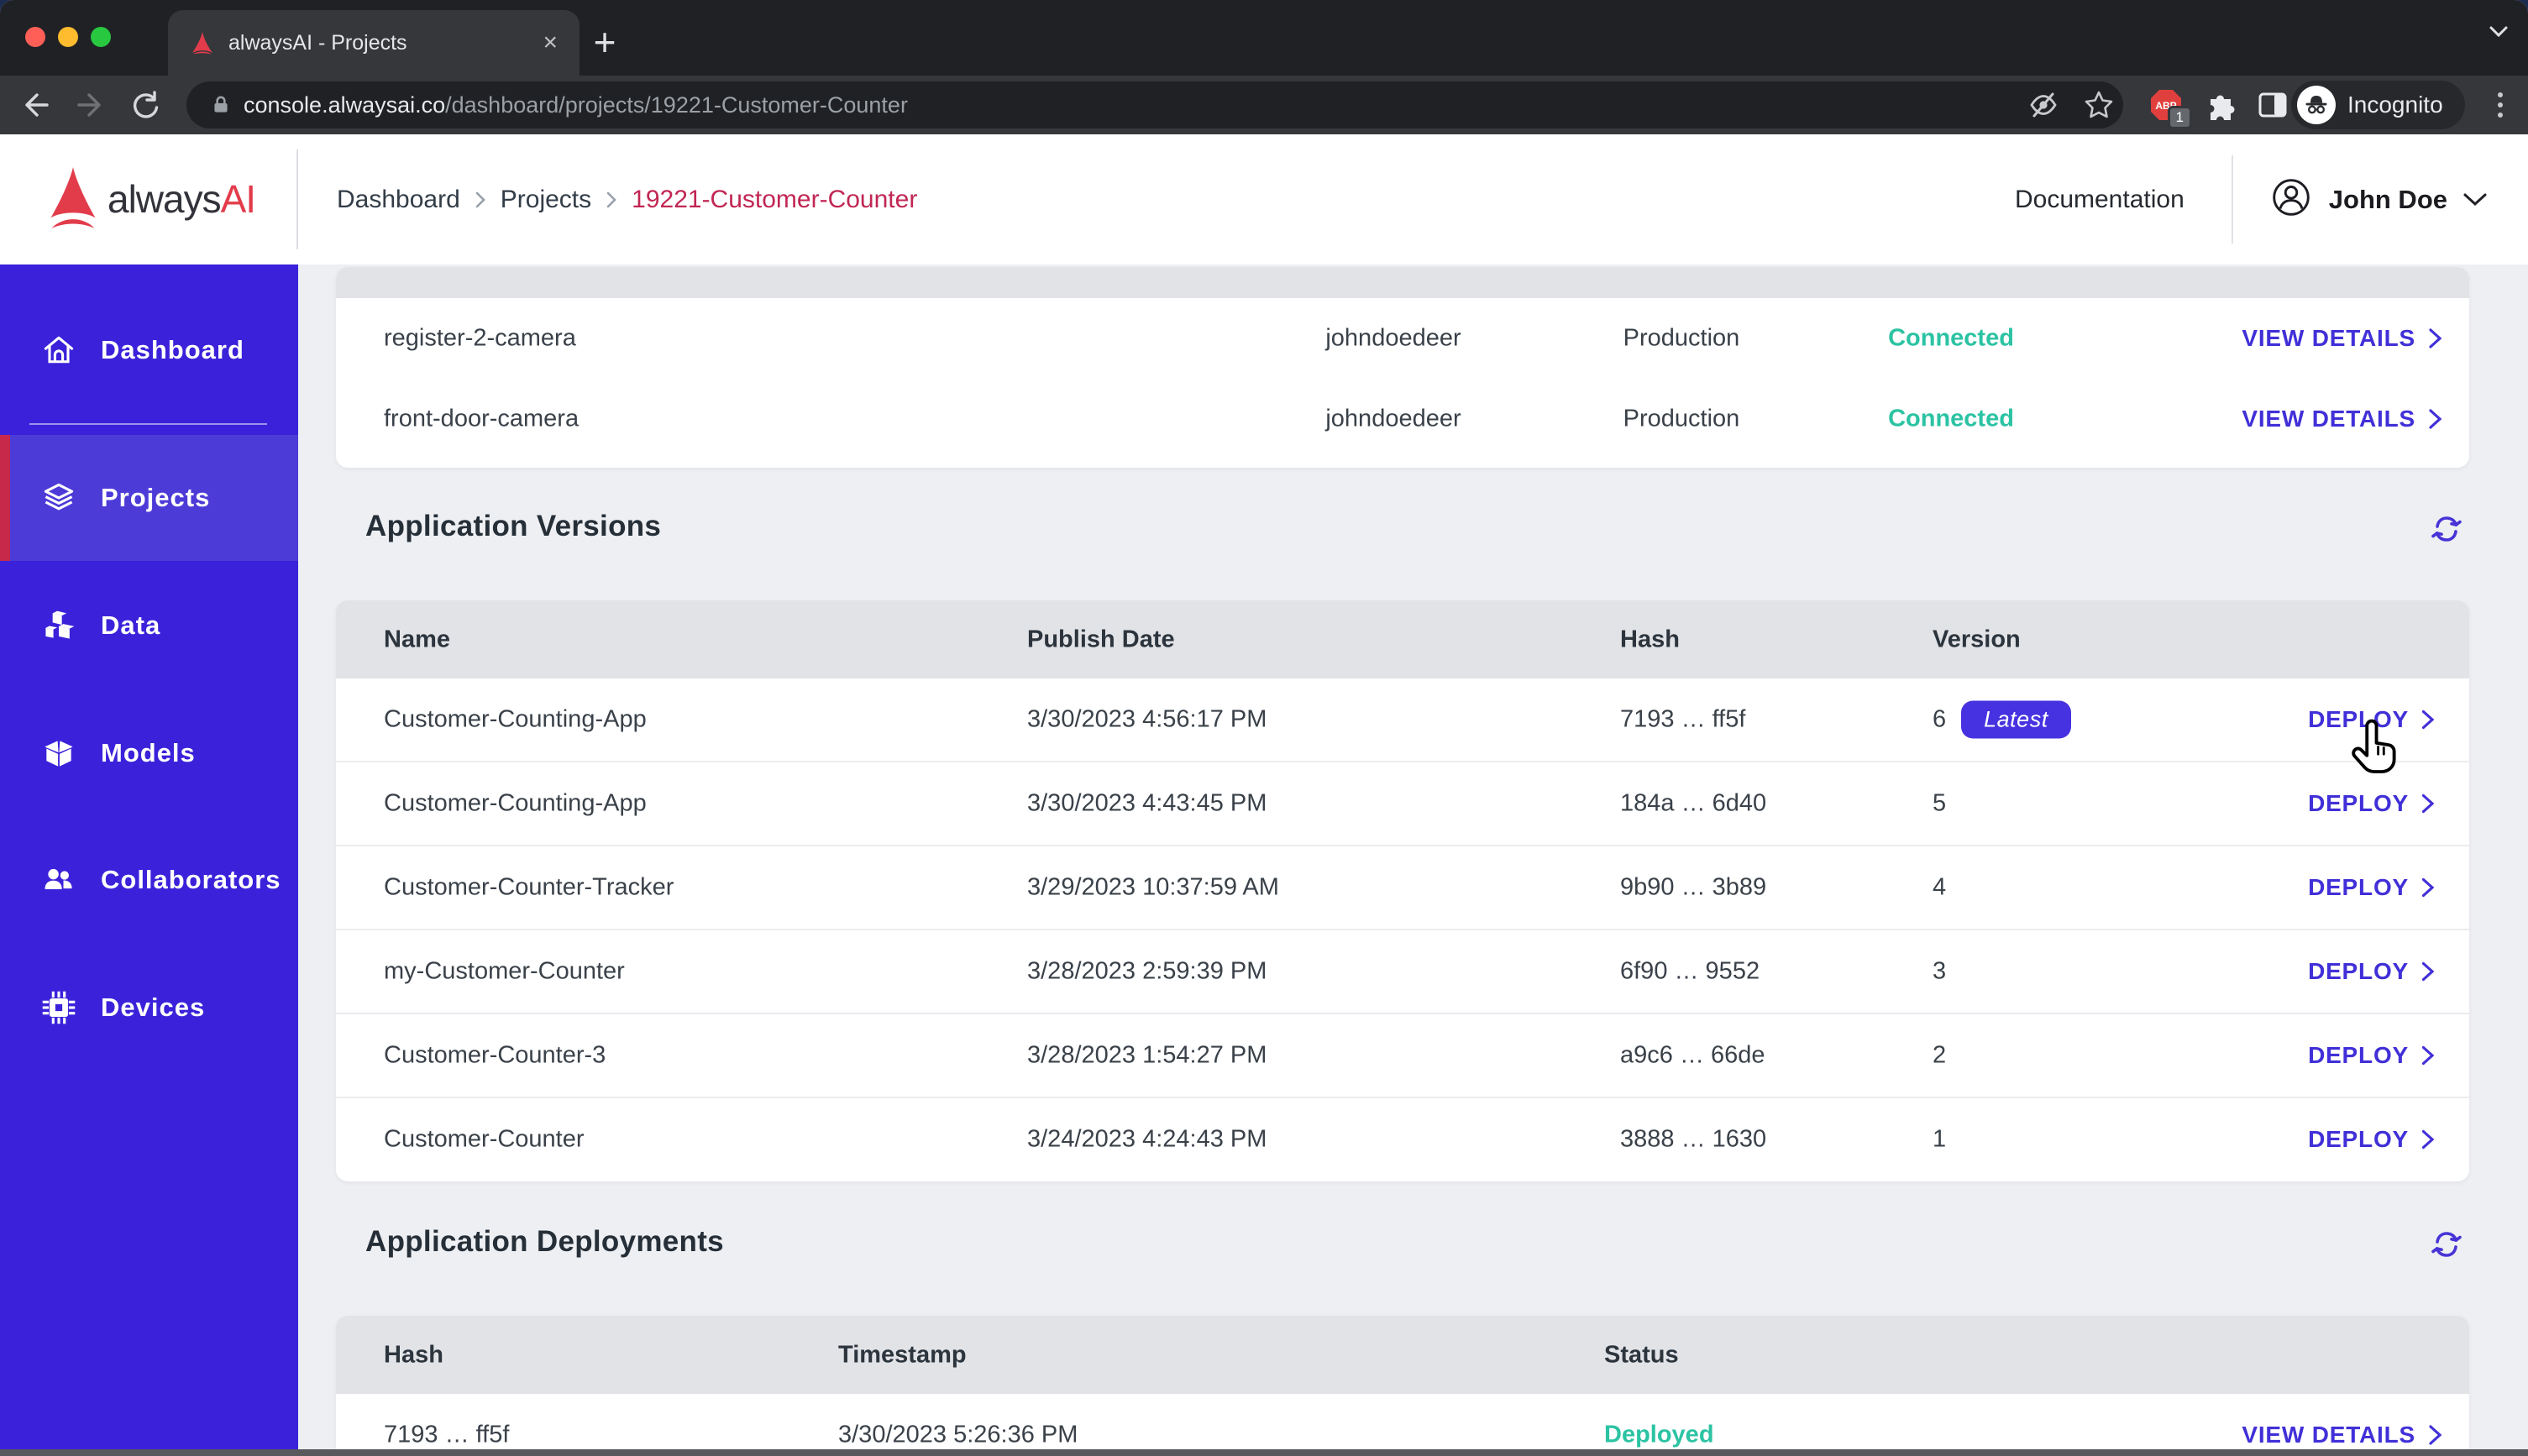  Describe the element at coordinates (149, 626) in the screenshot. I see `sidebar-item-data: Data` at that location.